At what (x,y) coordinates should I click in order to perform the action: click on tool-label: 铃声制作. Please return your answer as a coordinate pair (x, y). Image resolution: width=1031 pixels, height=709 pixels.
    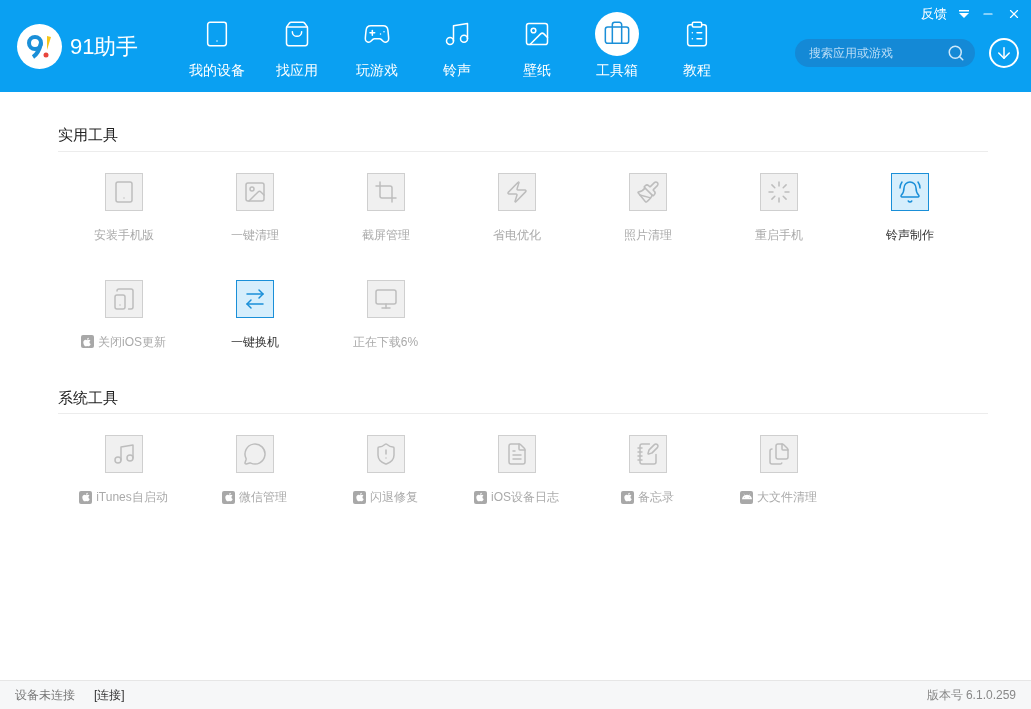
    Looking at the image, I should click on (909, 234).